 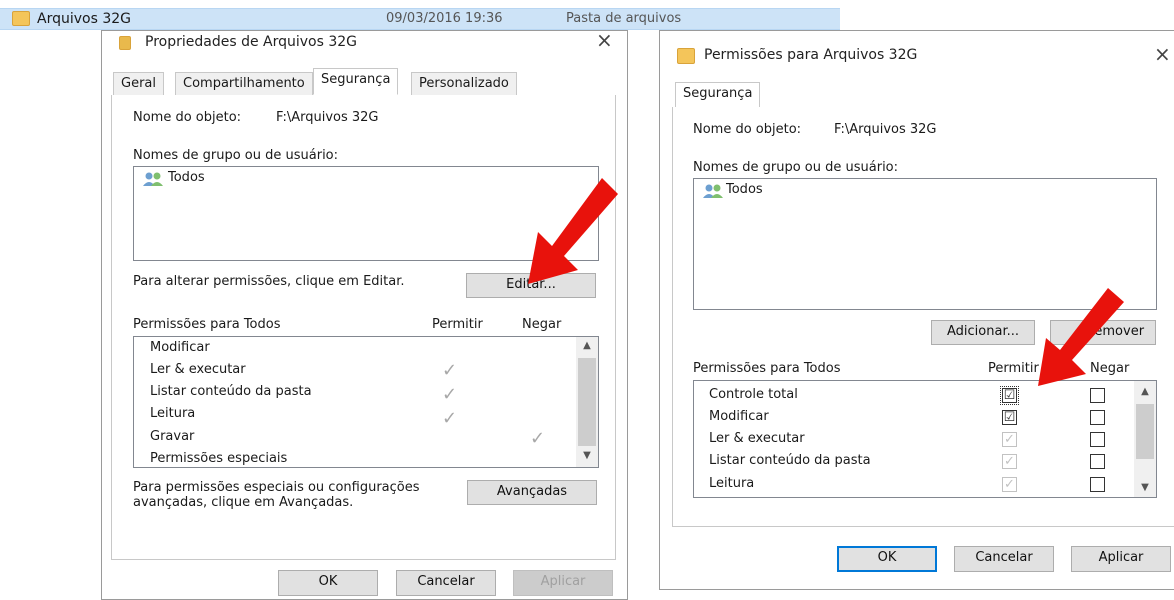 What do you see at coordinates (538, 438) in the screenshot?
I see `deny-check-icon: ✓` at bounding box center [538, 438].